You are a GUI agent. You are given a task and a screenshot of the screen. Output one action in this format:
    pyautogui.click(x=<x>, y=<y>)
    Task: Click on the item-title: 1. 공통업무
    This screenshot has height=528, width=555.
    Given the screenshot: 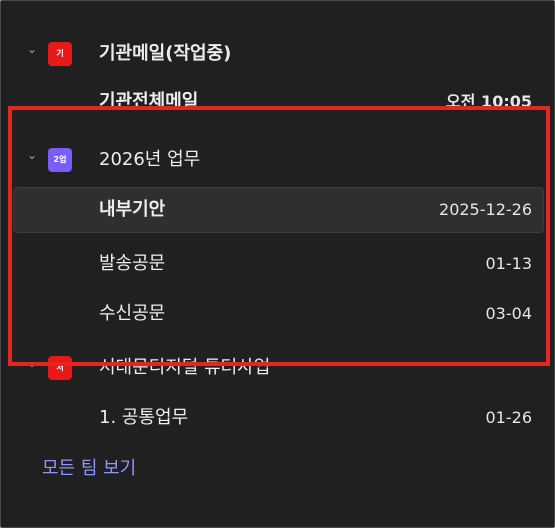 What is the action you would take?
    pyautogui.click(x=144, y=417)
    